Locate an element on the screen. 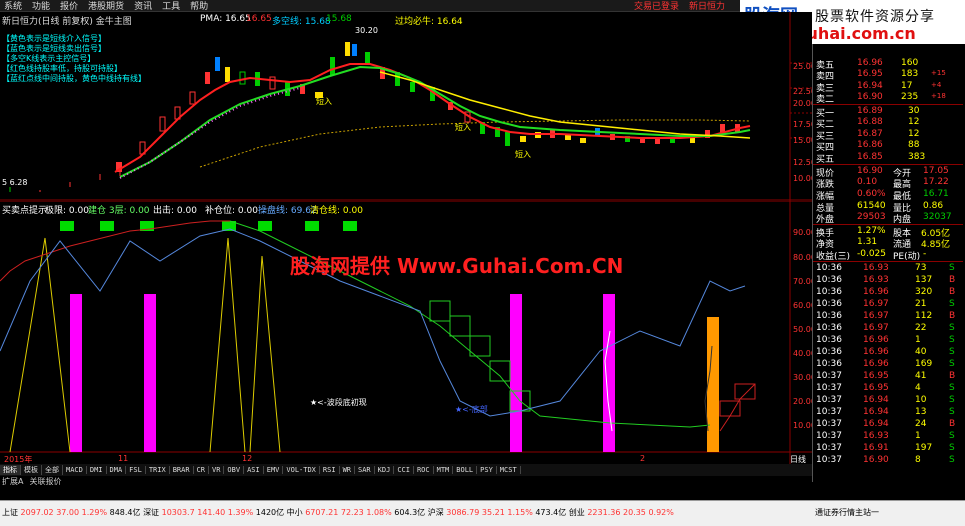  tick-volume: 73 is located at coordinates (921, 268).